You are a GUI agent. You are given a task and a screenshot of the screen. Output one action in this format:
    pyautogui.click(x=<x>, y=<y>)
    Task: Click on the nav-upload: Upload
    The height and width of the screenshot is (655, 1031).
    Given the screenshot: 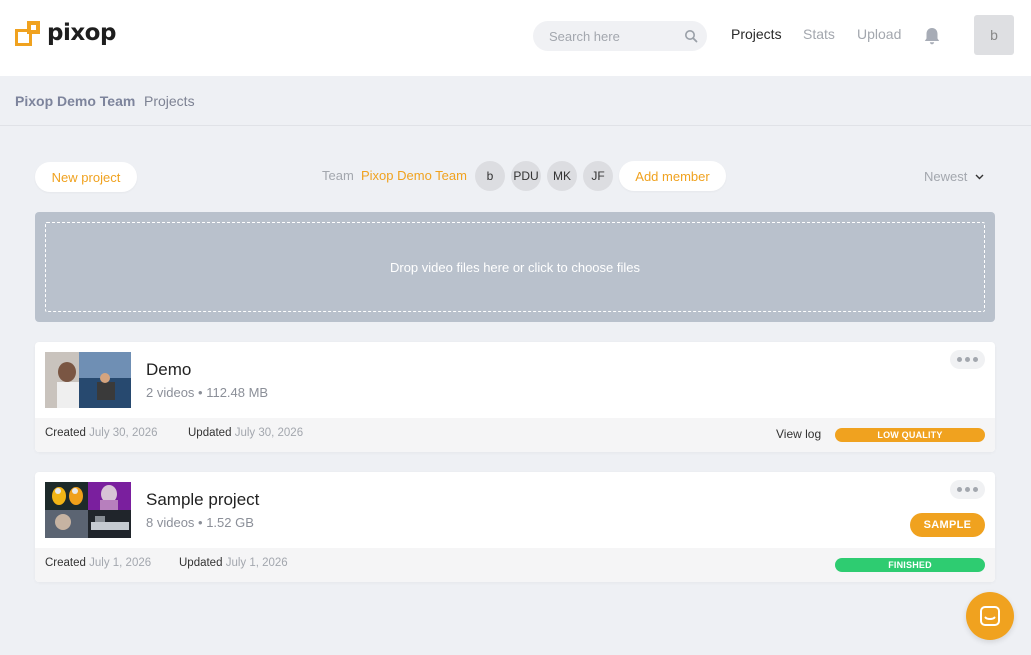 What is the action you would take?
    pyautogui.click(x=879, y=34)
    